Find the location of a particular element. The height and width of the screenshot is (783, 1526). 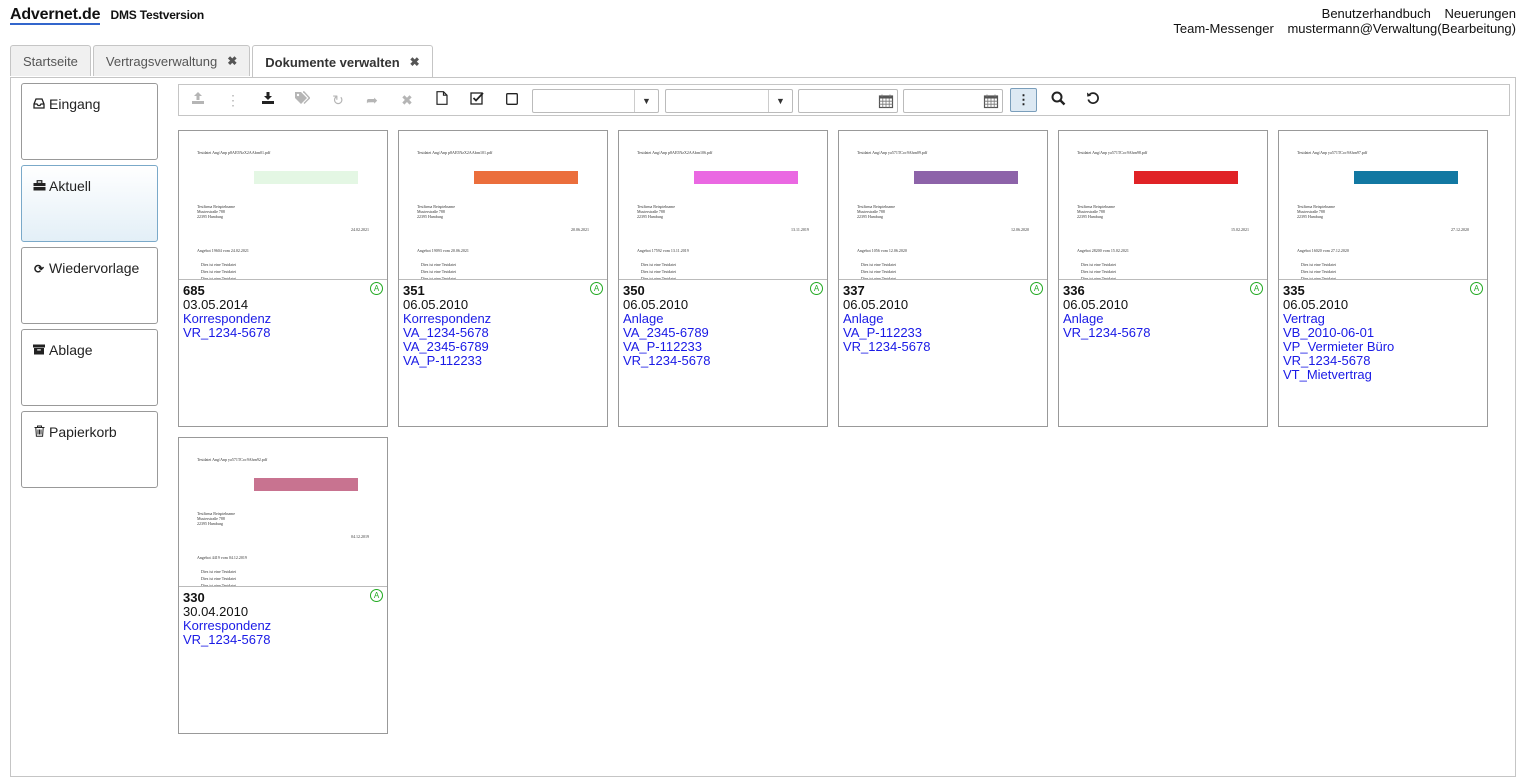

tags-icon is located at coordinates (302, 100).